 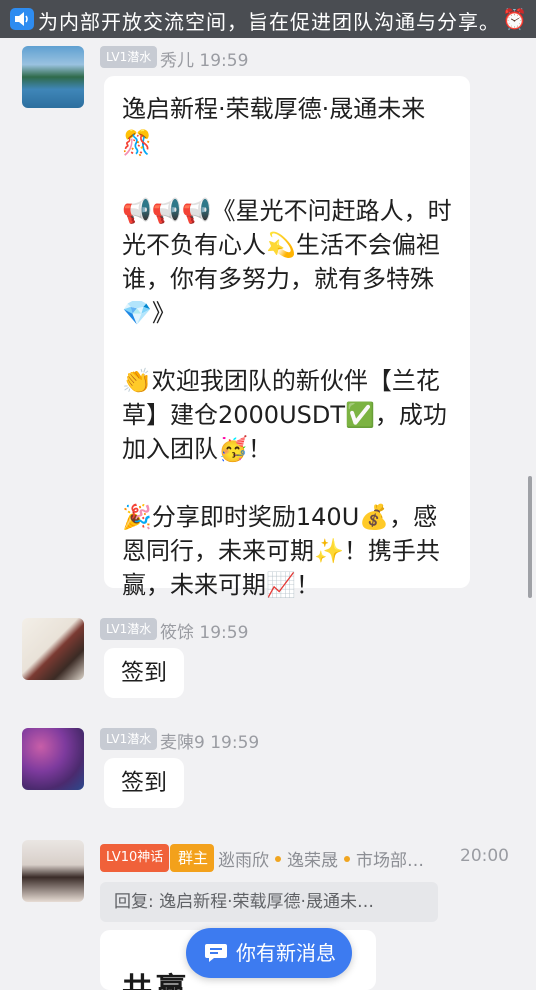 I want to click on sender-name: 秀儿 19:59, so click(x=204, y=58).